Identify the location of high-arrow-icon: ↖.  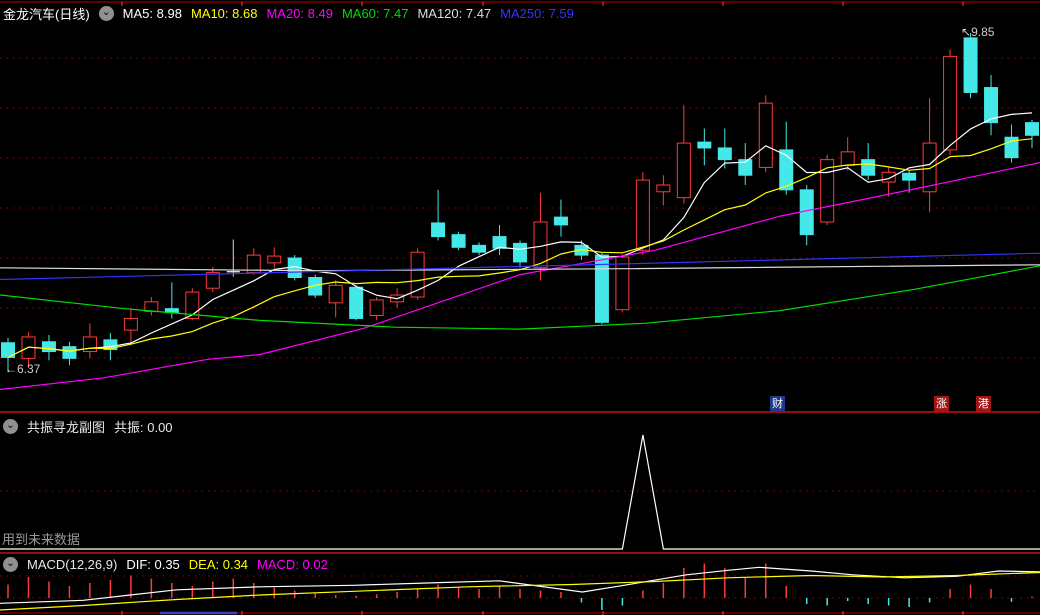
(966, 32).